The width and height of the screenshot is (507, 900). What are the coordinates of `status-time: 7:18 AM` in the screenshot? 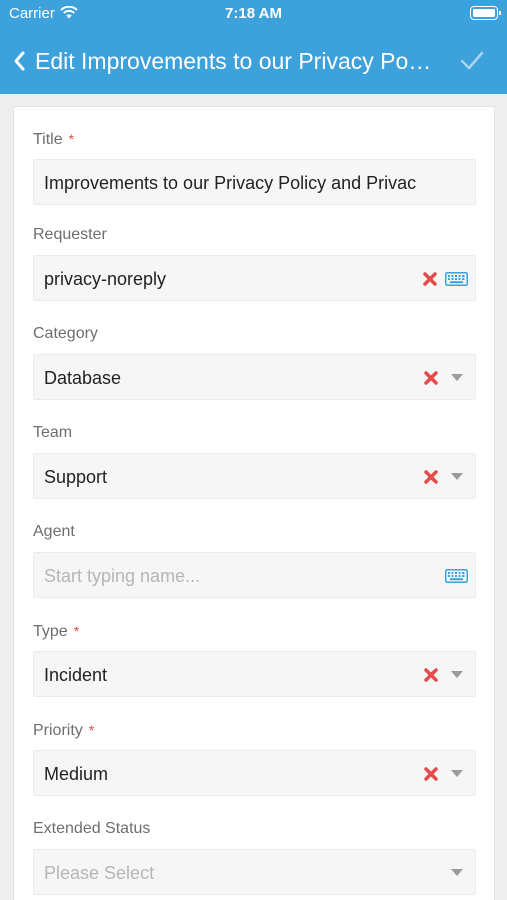 It's located at (253, 13).